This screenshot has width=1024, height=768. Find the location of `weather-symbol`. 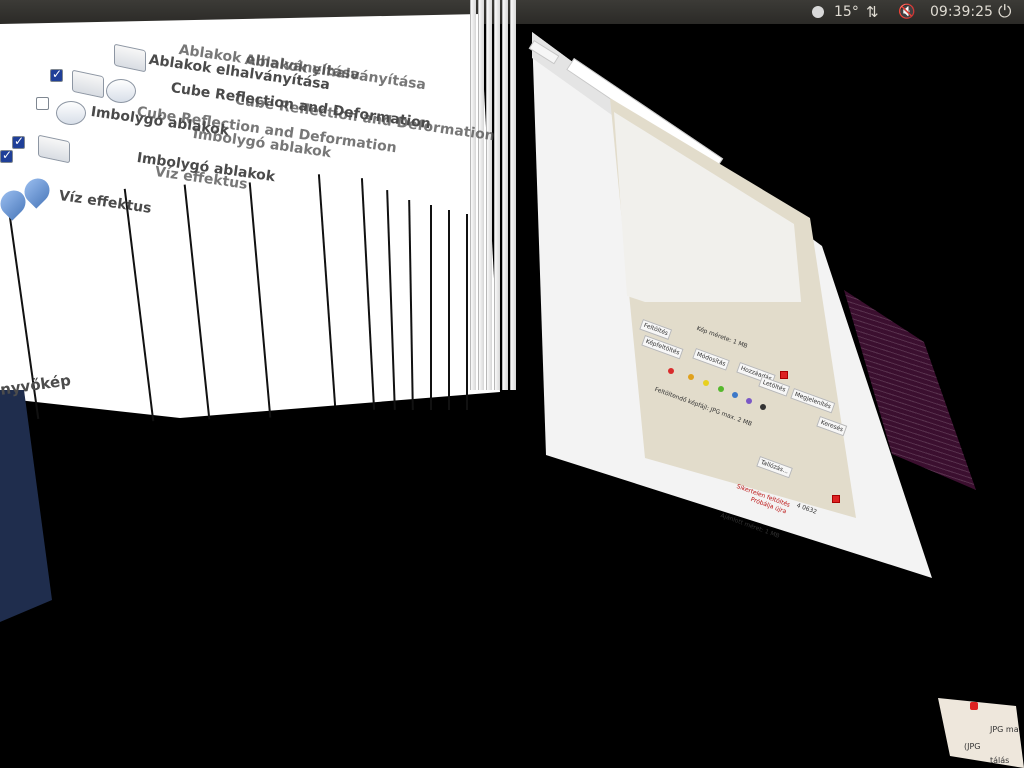

weather-symbol is located at coordinates (818, 12).